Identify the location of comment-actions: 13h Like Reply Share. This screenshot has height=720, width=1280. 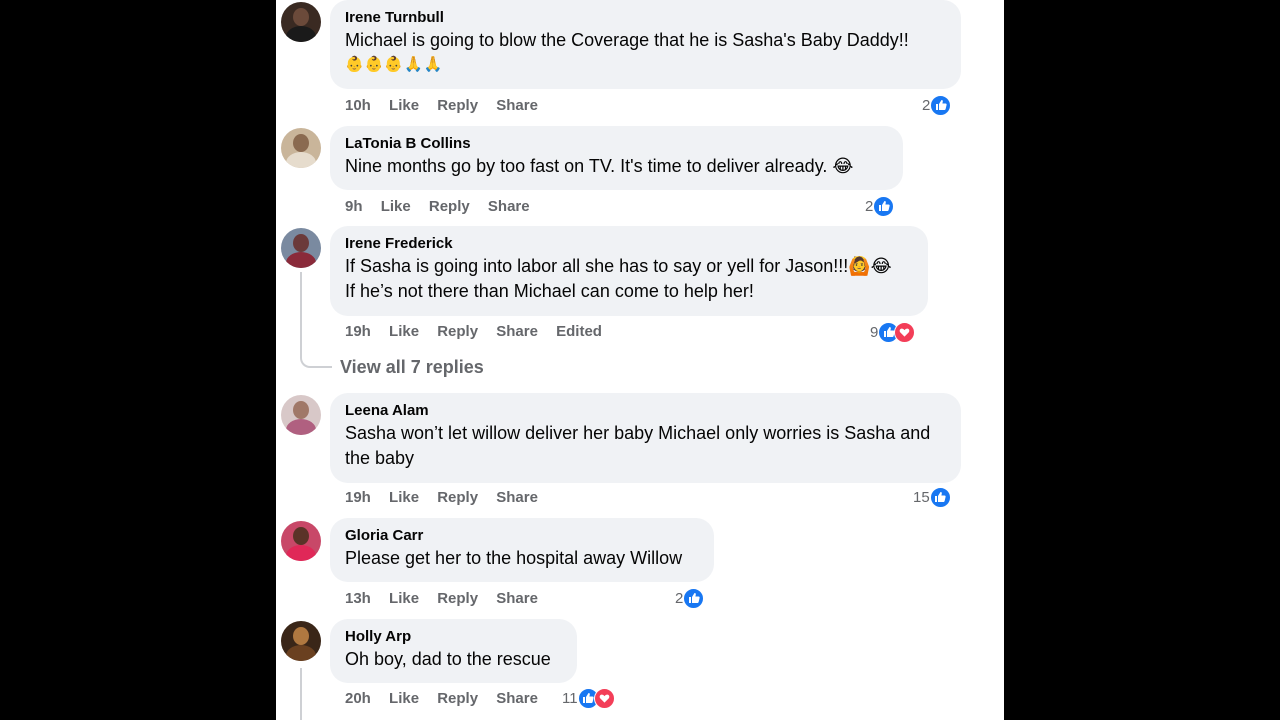
(448, 599).